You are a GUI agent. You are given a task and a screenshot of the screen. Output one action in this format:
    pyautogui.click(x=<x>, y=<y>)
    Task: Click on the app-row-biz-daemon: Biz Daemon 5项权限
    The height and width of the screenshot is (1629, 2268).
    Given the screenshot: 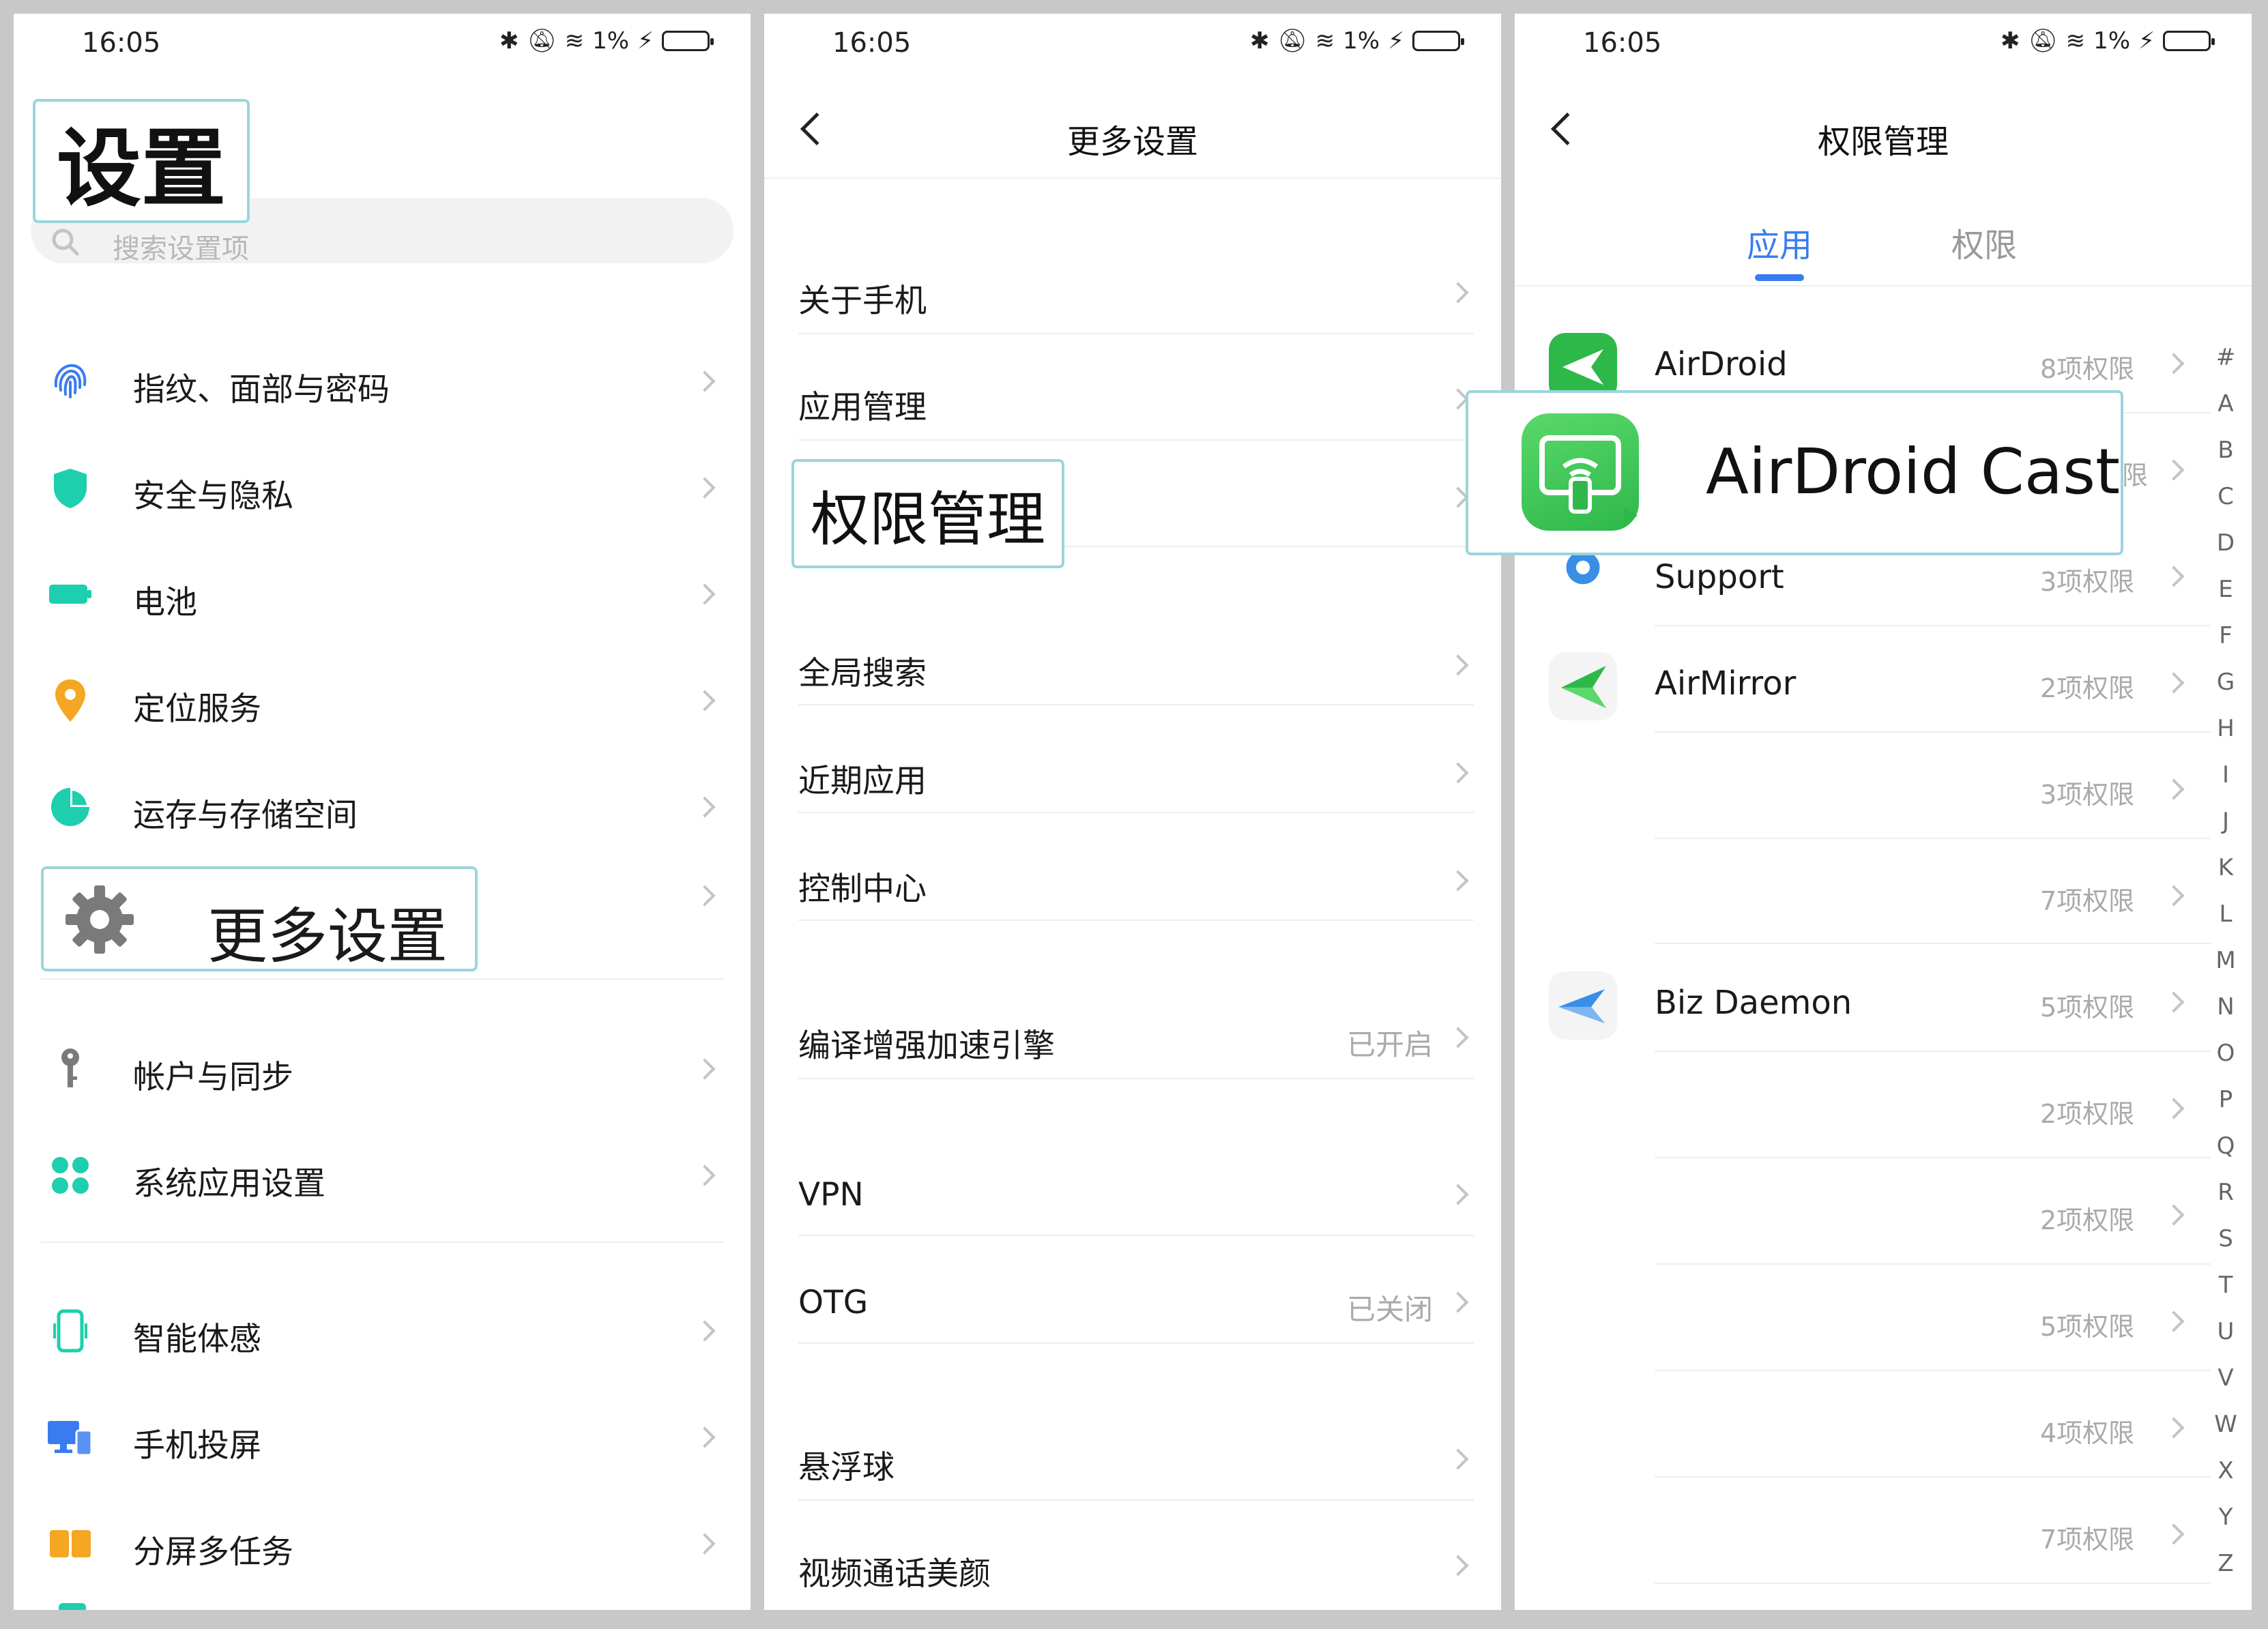 What is the action you would take?
    pyautogui.click(x=1883, y=999)
    